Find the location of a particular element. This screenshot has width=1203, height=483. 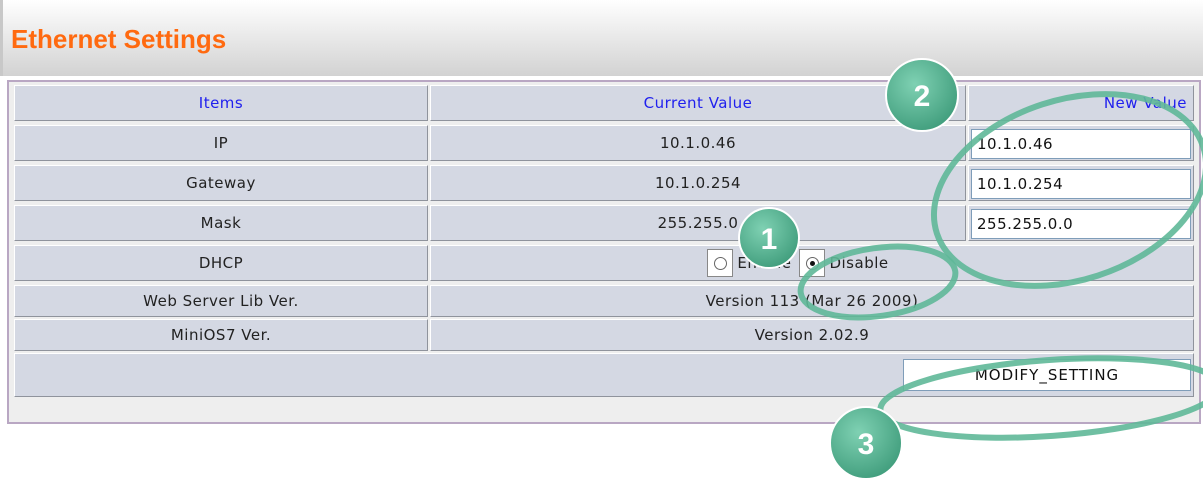

dhcp-radio-group: Enable Disable is located at coordinates (801, 263).